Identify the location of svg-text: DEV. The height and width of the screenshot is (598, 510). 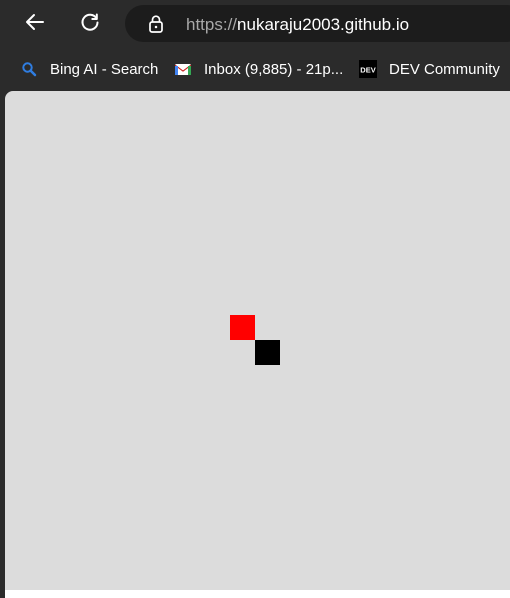
(367, 70).